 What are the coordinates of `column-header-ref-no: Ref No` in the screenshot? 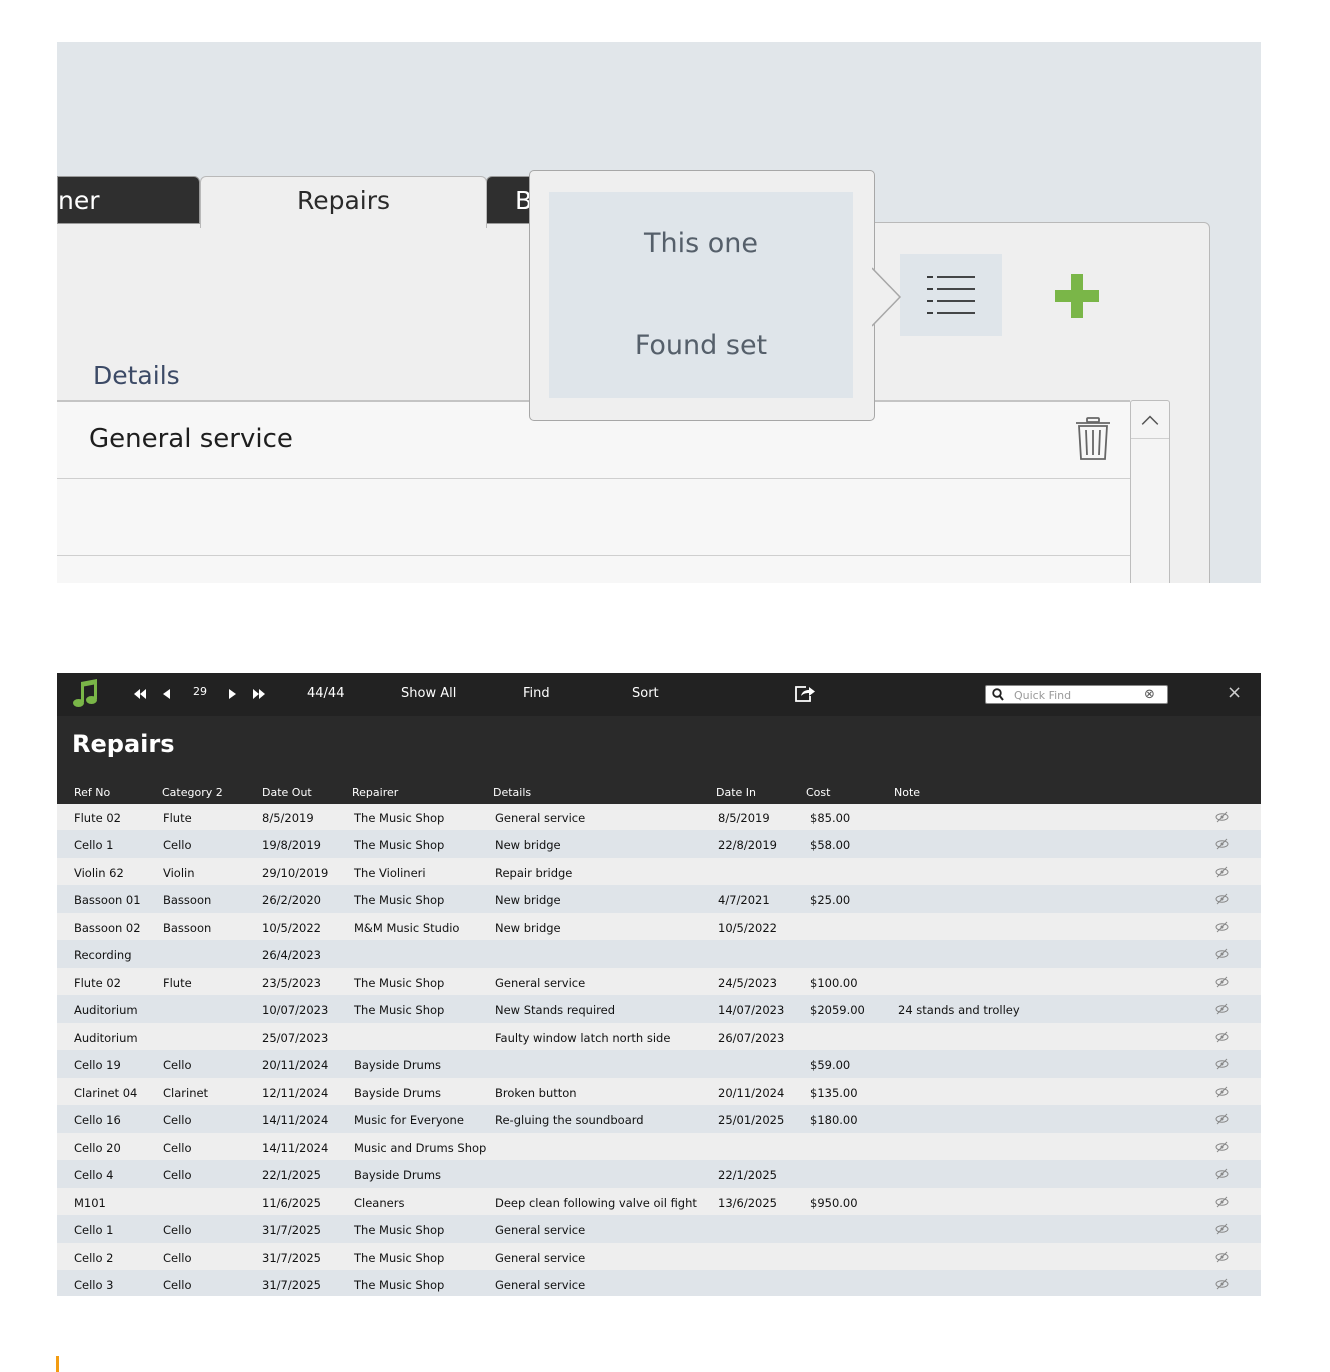 It's located at (92, 792).